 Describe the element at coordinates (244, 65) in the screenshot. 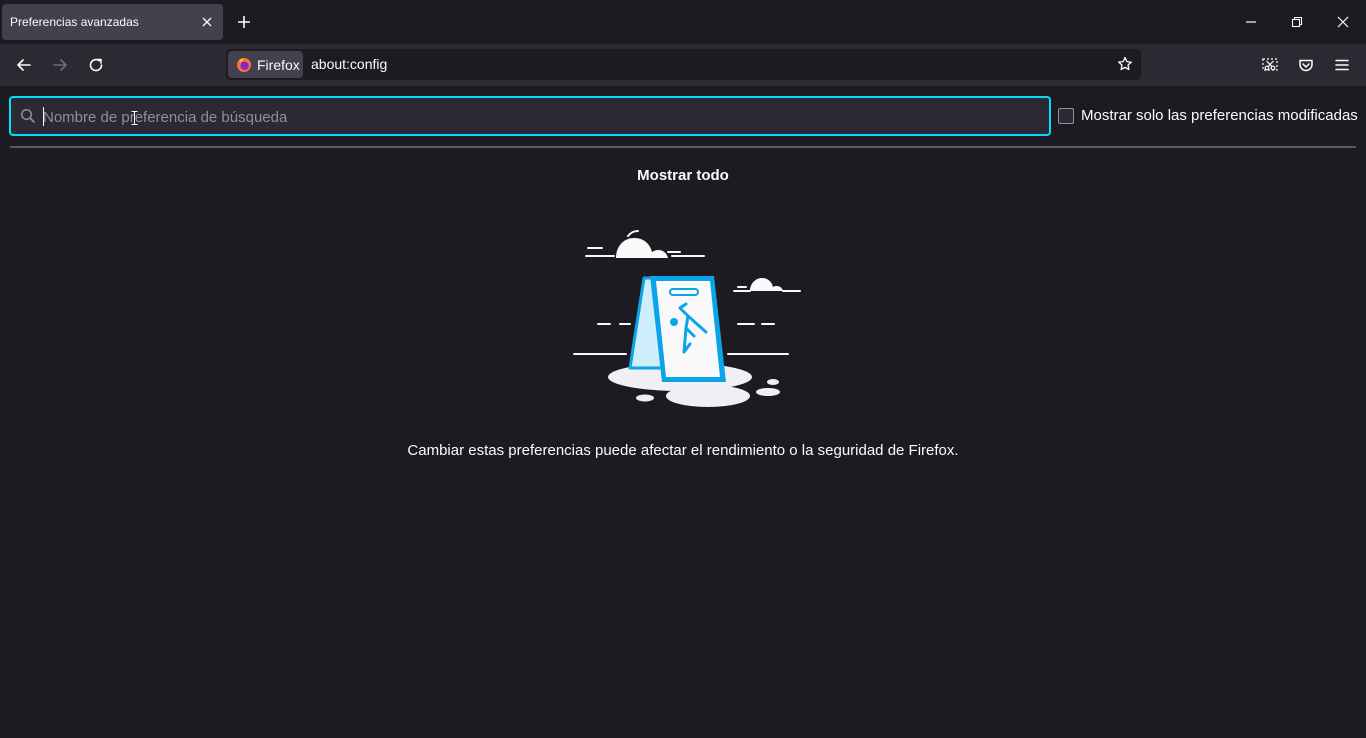

I see `firefox-logo-icon` at that location.